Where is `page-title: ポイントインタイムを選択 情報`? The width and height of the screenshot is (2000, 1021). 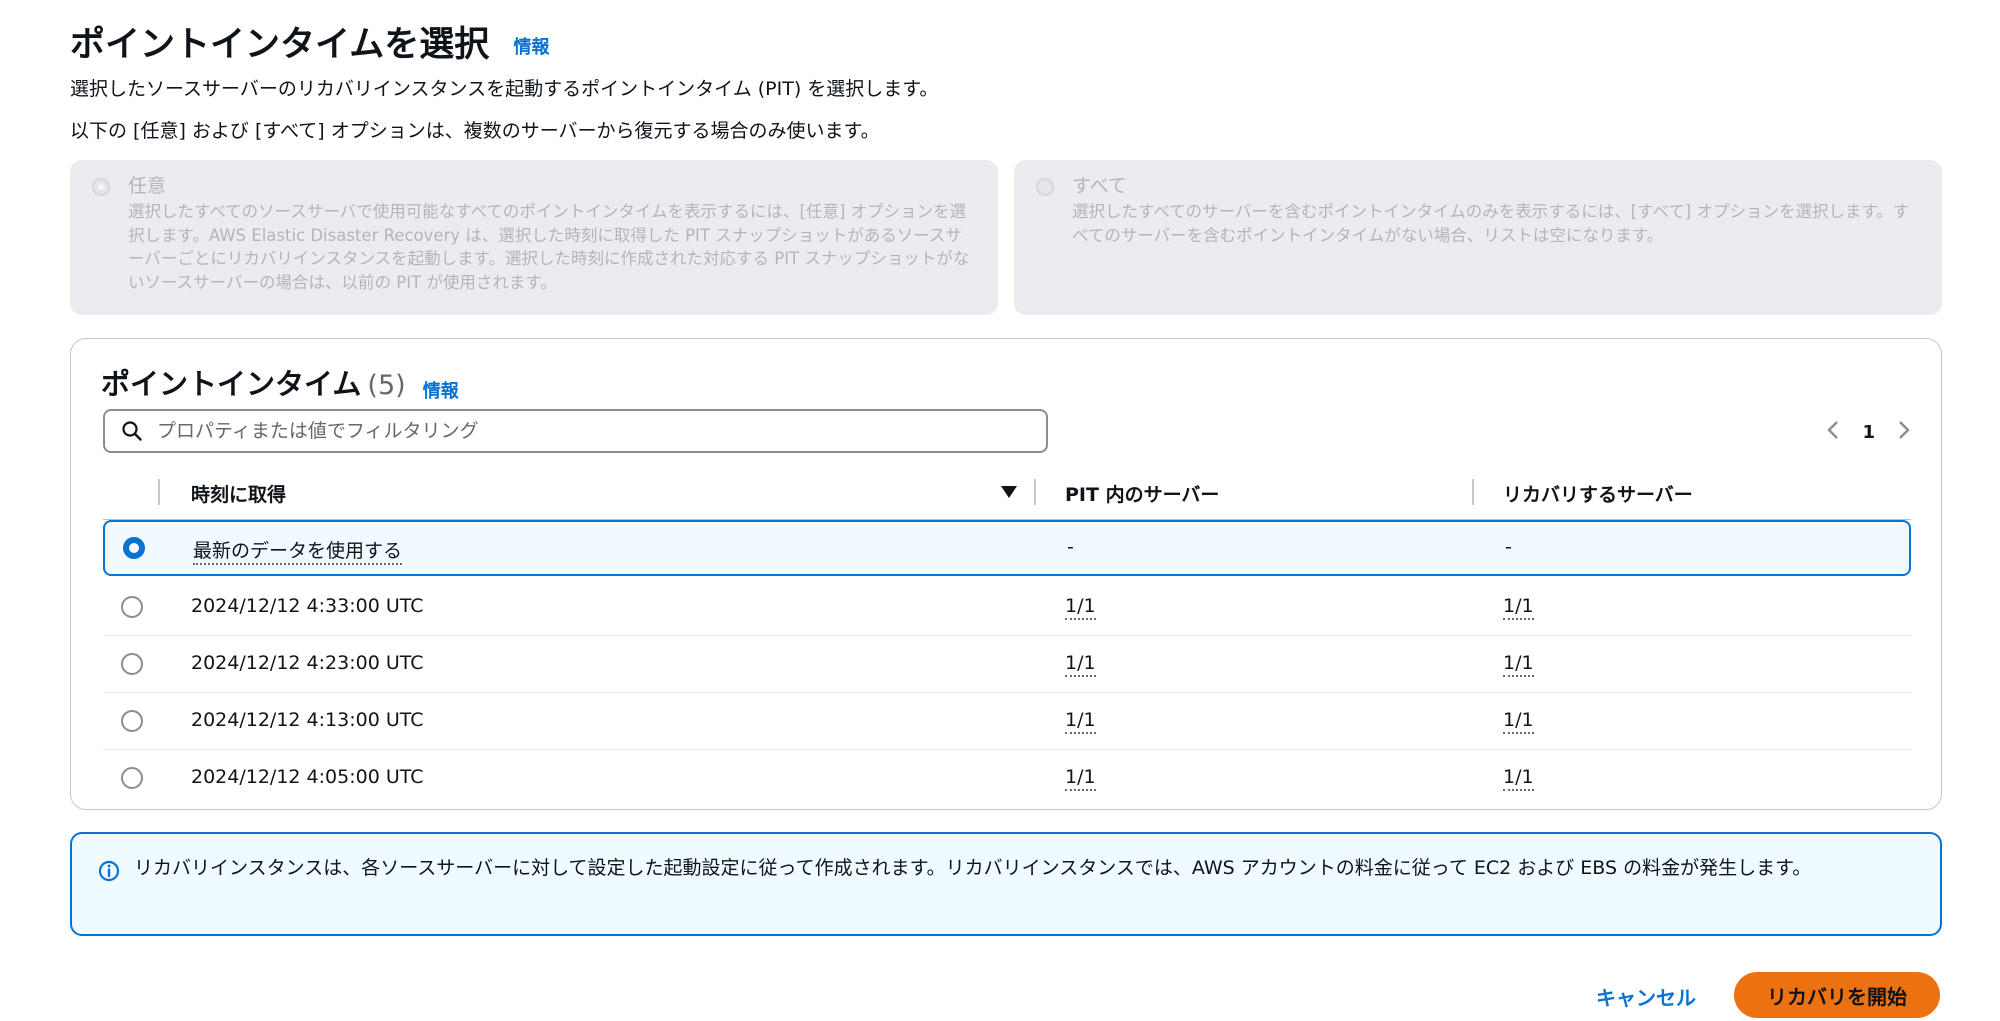 page-title: ポイントインタイムを選択 情報 is located at coordinates (310, 41).